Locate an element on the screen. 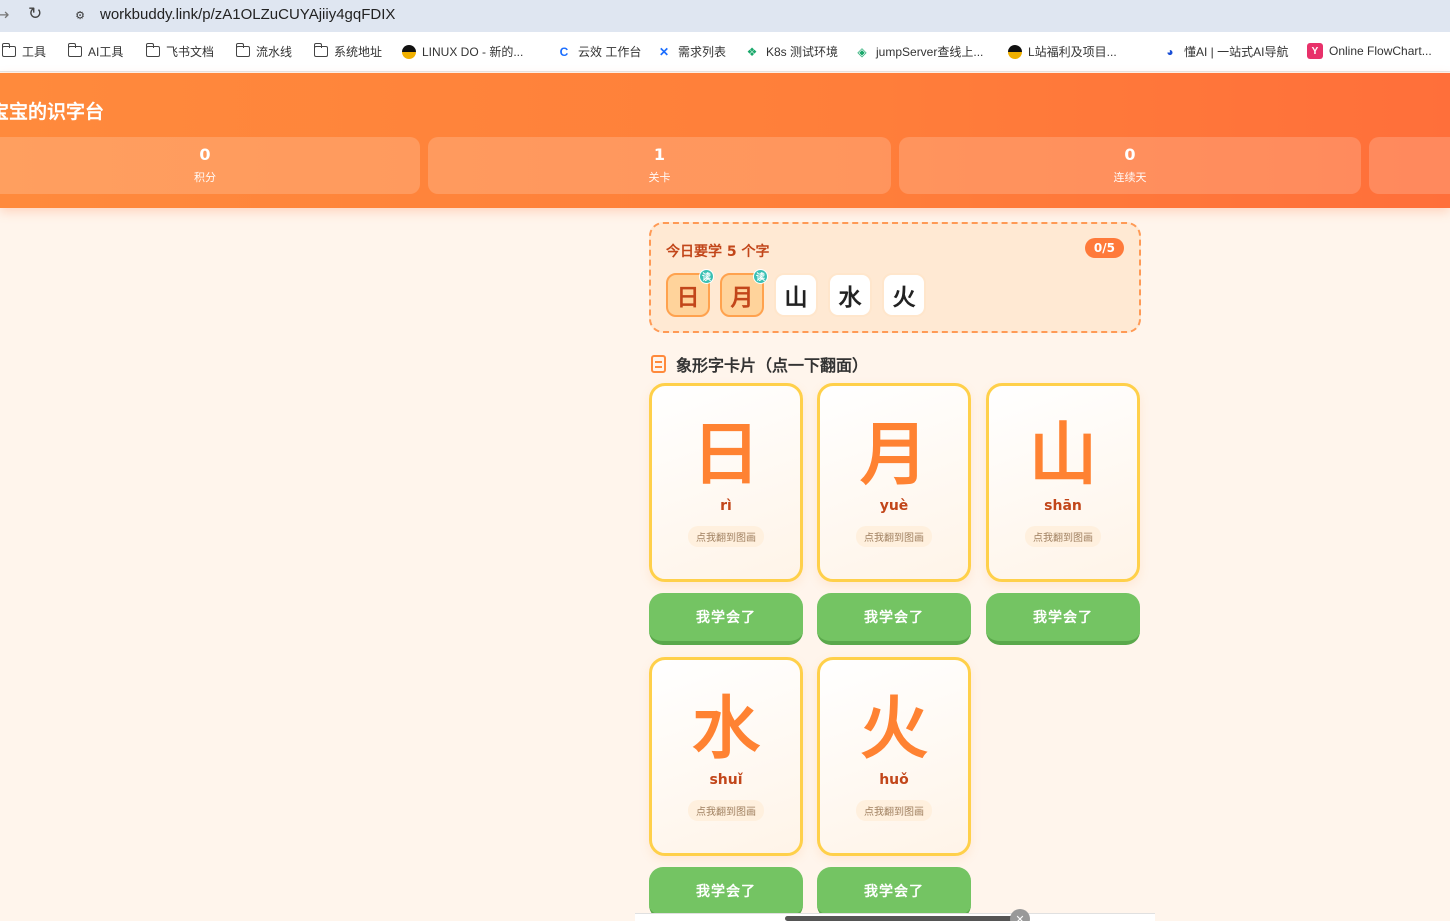 This screenshot has height=921, width=1450. section-title: 象形字卡片（点一下翻面） is located at coordinates (759, 364).